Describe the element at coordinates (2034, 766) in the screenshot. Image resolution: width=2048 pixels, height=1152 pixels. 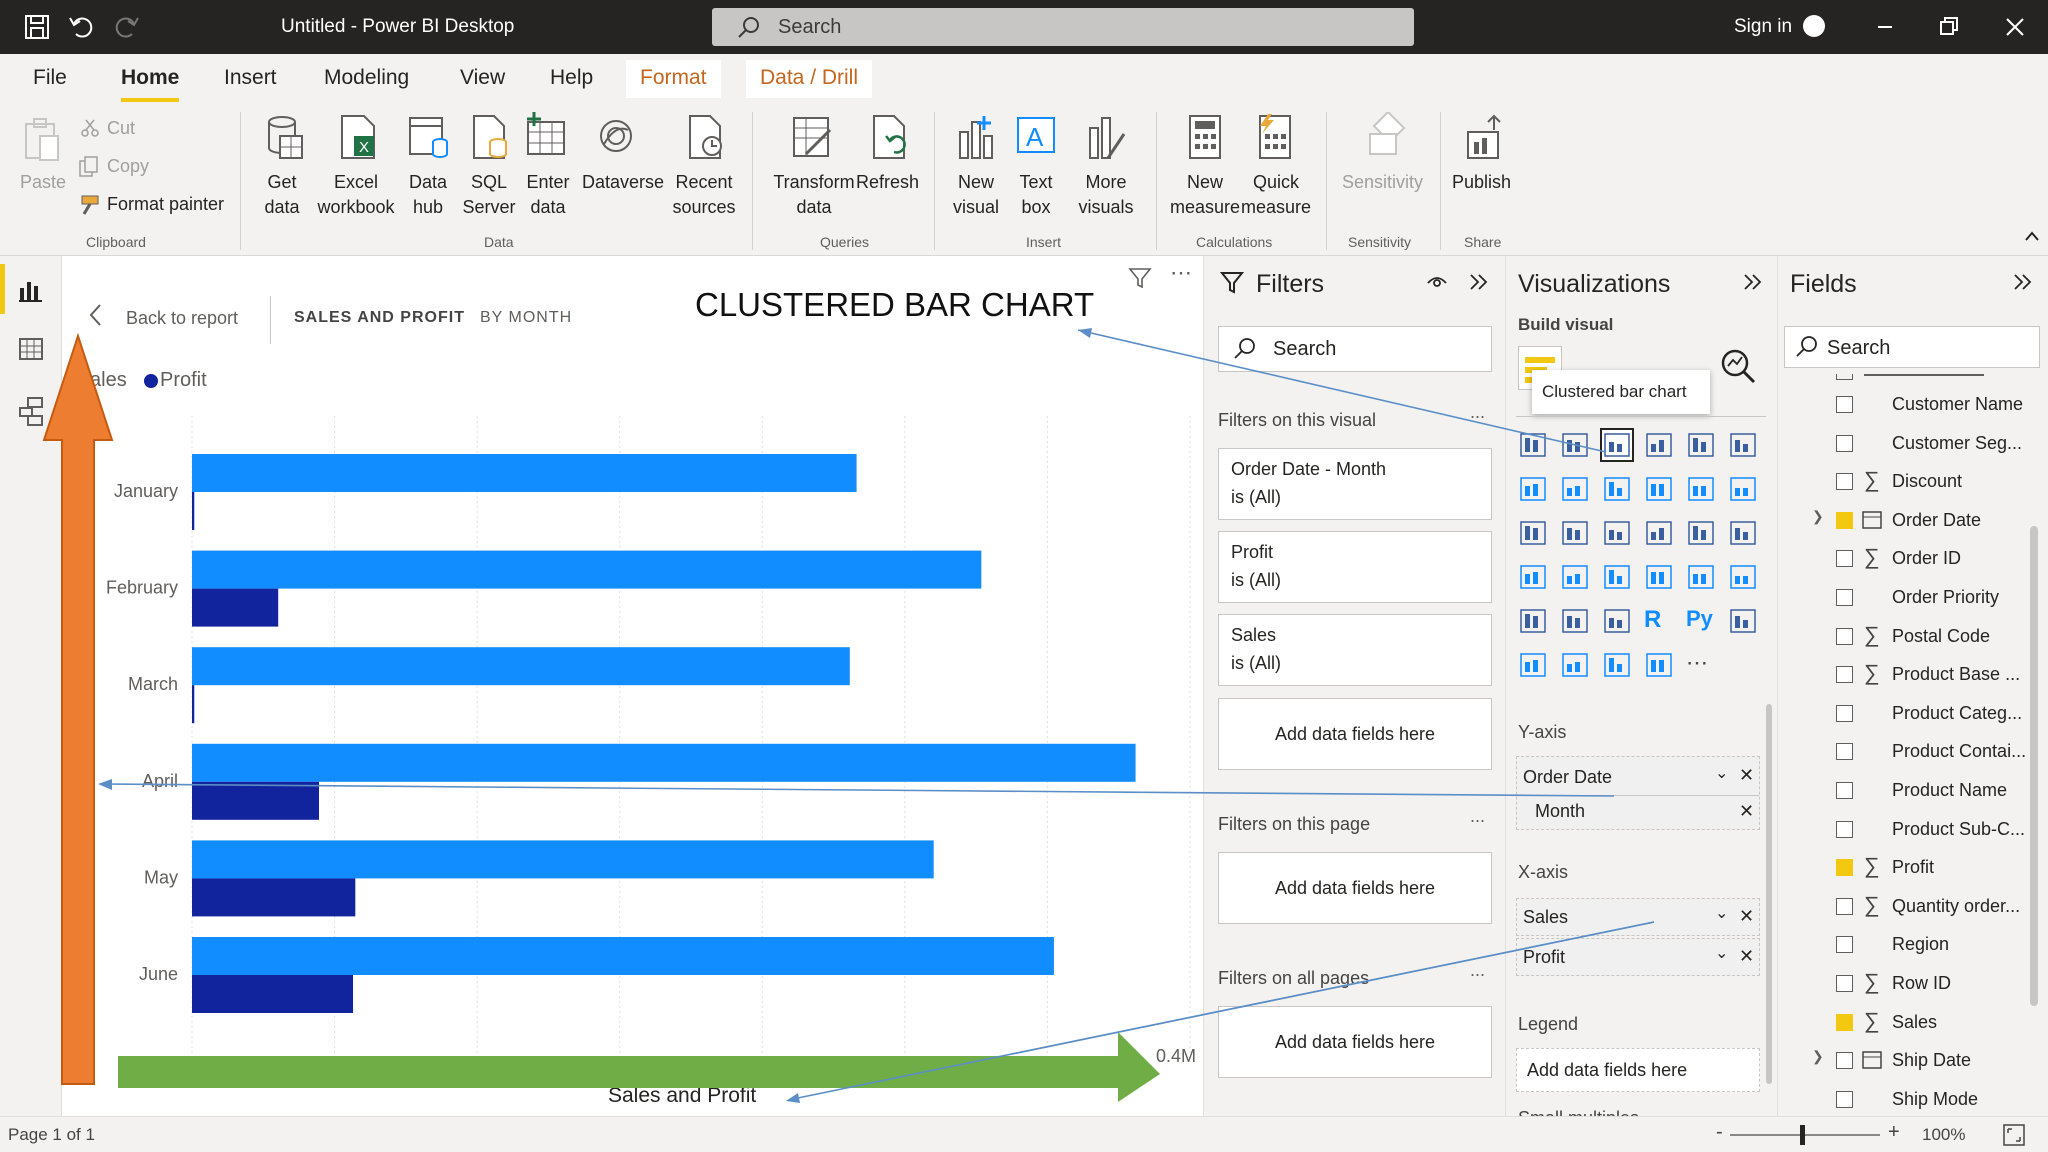
I see `fields-scrollbar` at that location.